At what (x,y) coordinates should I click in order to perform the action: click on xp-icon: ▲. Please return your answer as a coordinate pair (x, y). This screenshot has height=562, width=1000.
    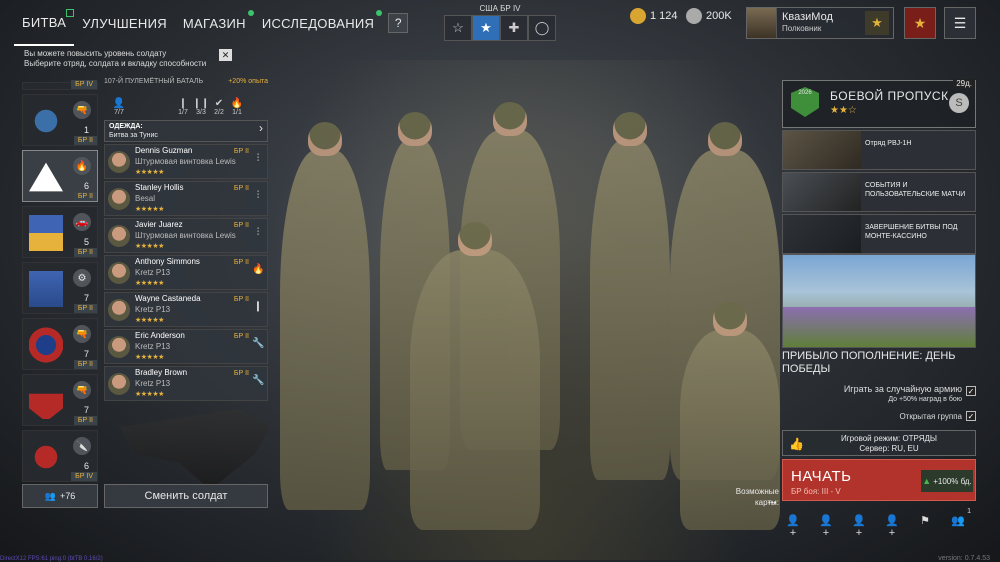
    Looking at the image, I should click on (927, 481).